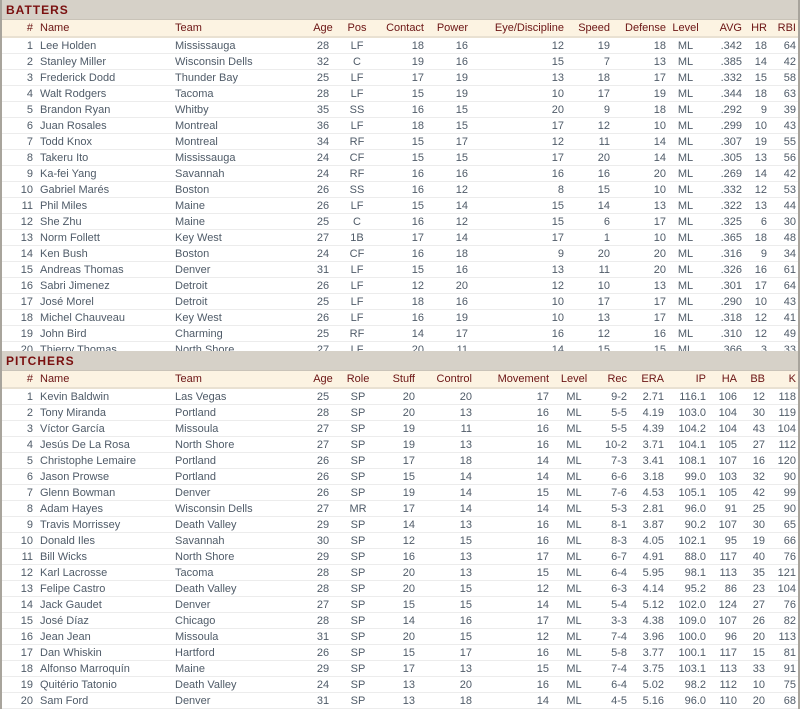 This screenshot has height=709, width=800. I want to click on cell-name: Takeru Ito, so click(102, 157).